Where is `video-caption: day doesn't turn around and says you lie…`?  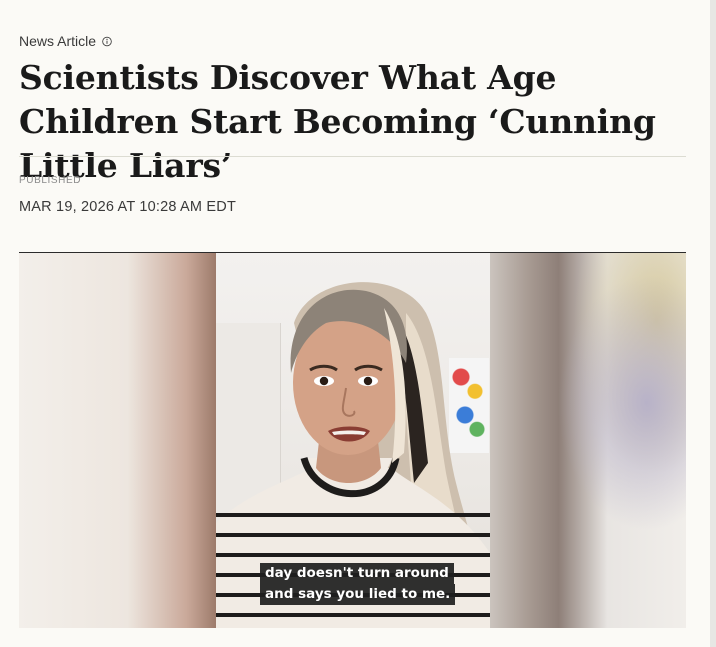
video-caption: day doesn't turn around and says you lie… is located at coordinates (358, 584).